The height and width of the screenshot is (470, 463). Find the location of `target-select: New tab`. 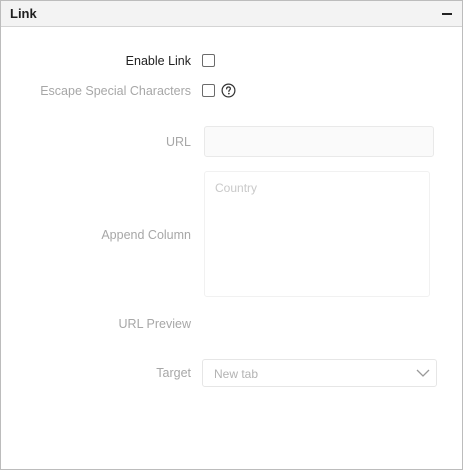

target-select: New tab is located at coordinates (319, 373).